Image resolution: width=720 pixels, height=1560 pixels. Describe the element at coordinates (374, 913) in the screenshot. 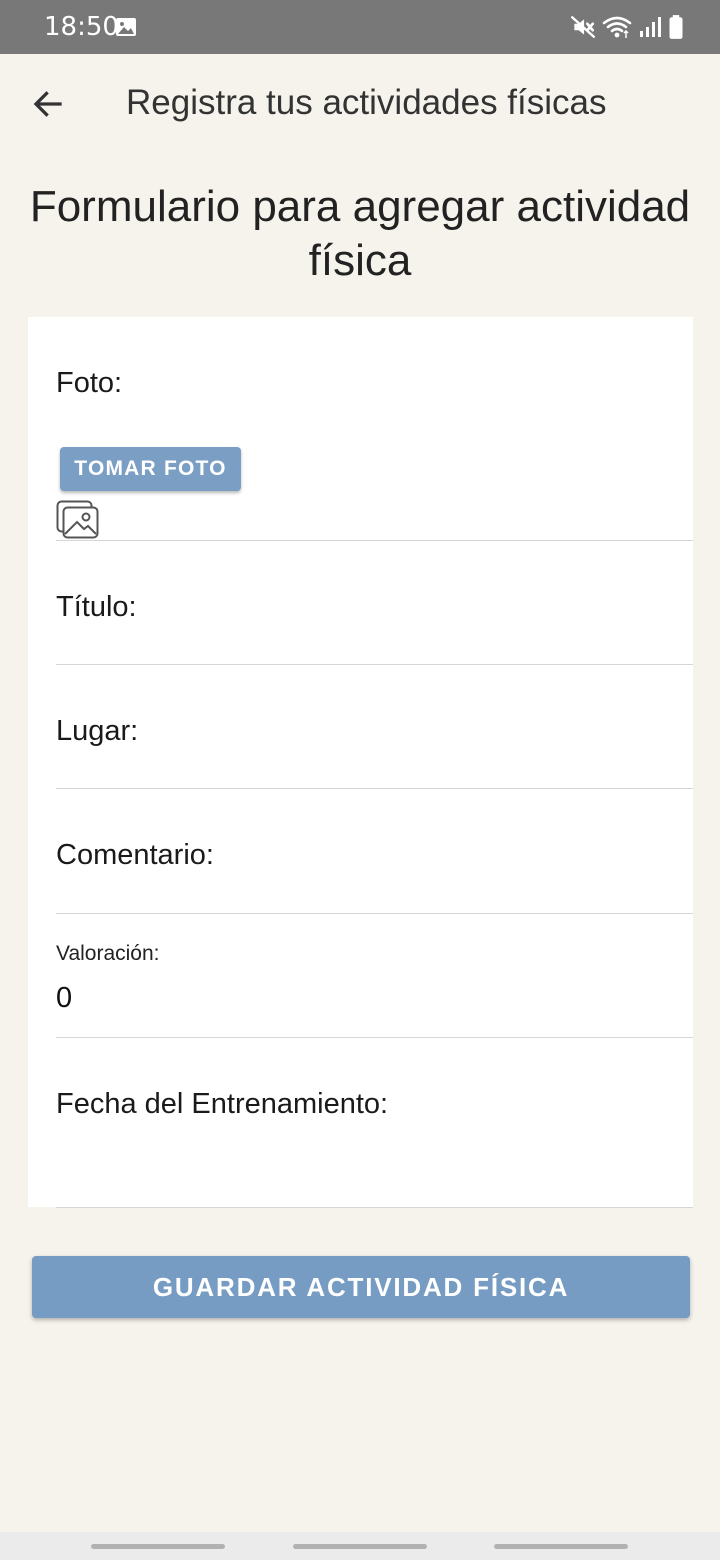

I see `comentario-underline` at that location.